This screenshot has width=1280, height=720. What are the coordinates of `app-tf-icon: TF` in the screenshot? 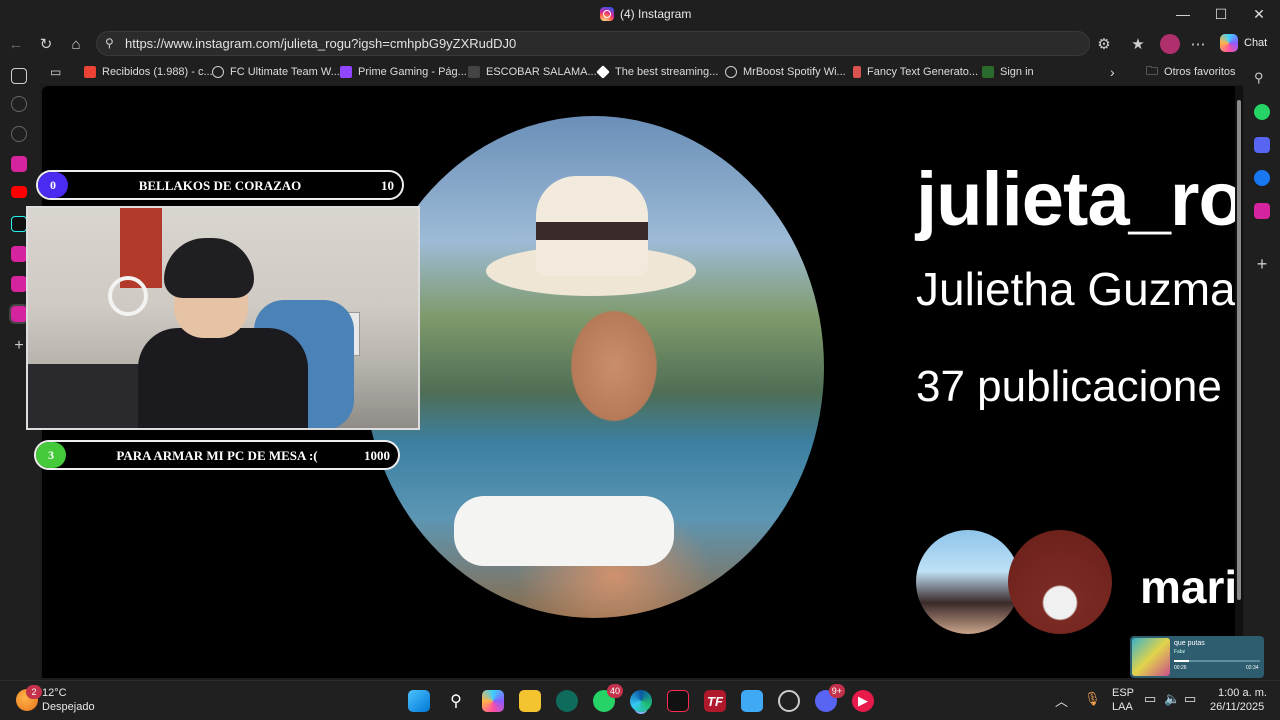 It's located at (715, 701).